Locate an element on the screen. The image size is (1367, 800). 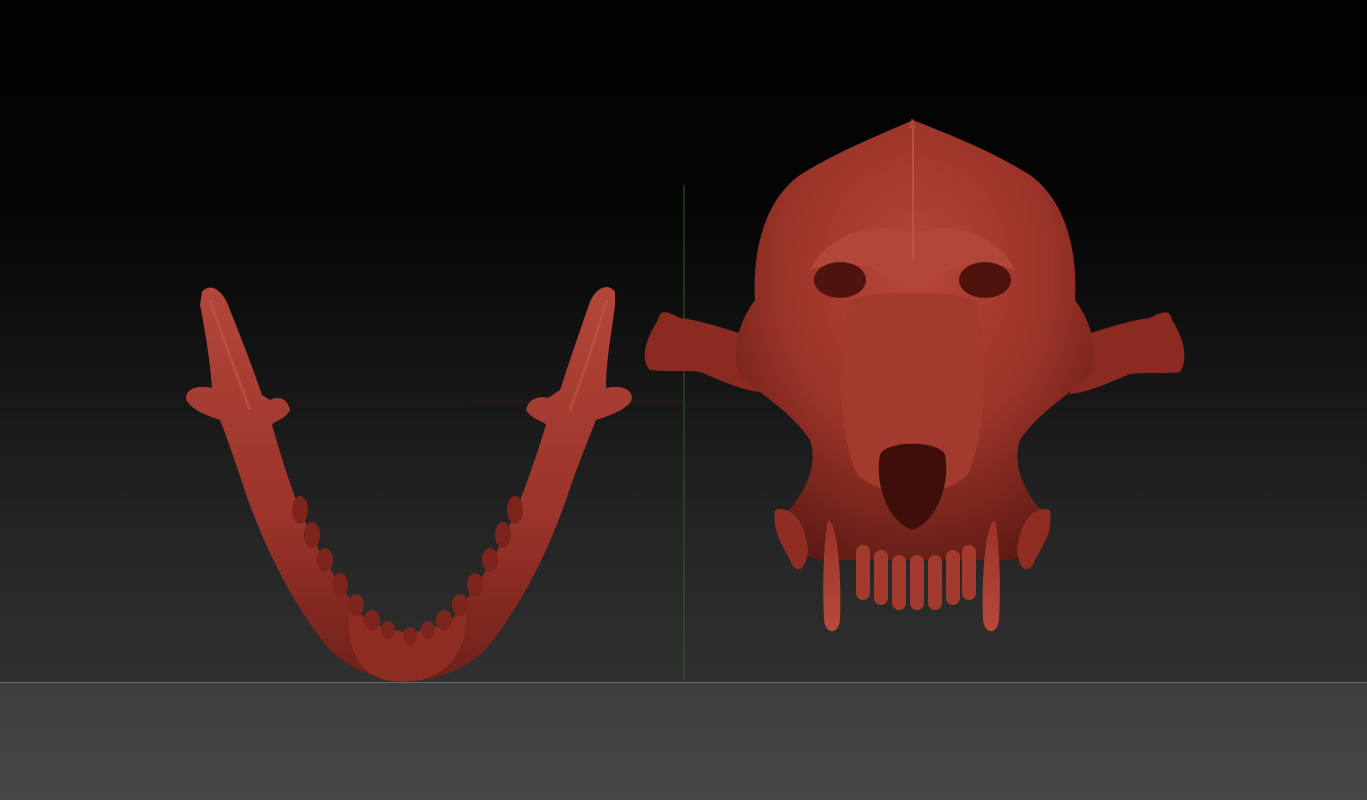
skull-right-orbit is located at coordinates (985, 280).